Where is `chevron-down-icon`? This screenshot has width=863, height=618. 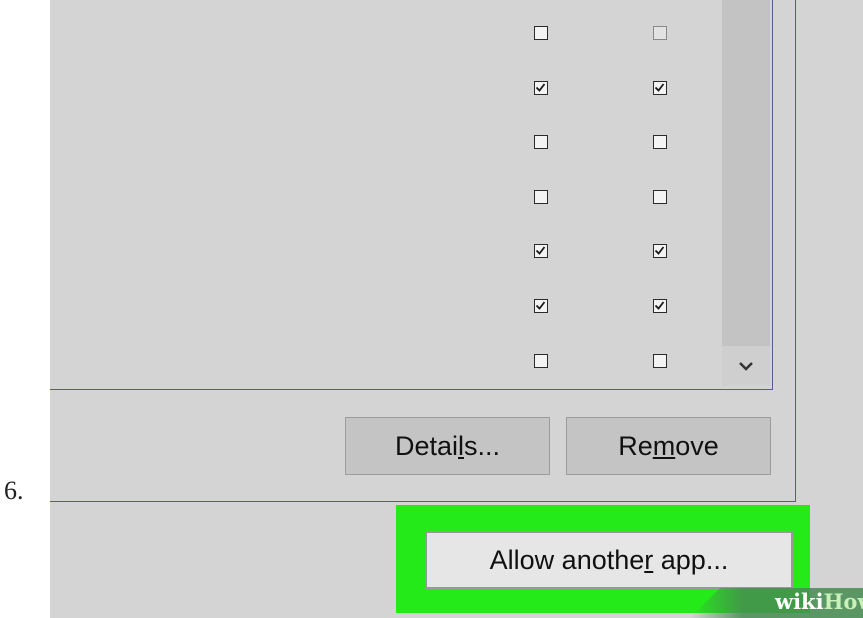 chevron-down-icon is located at coordinates (746, 366).